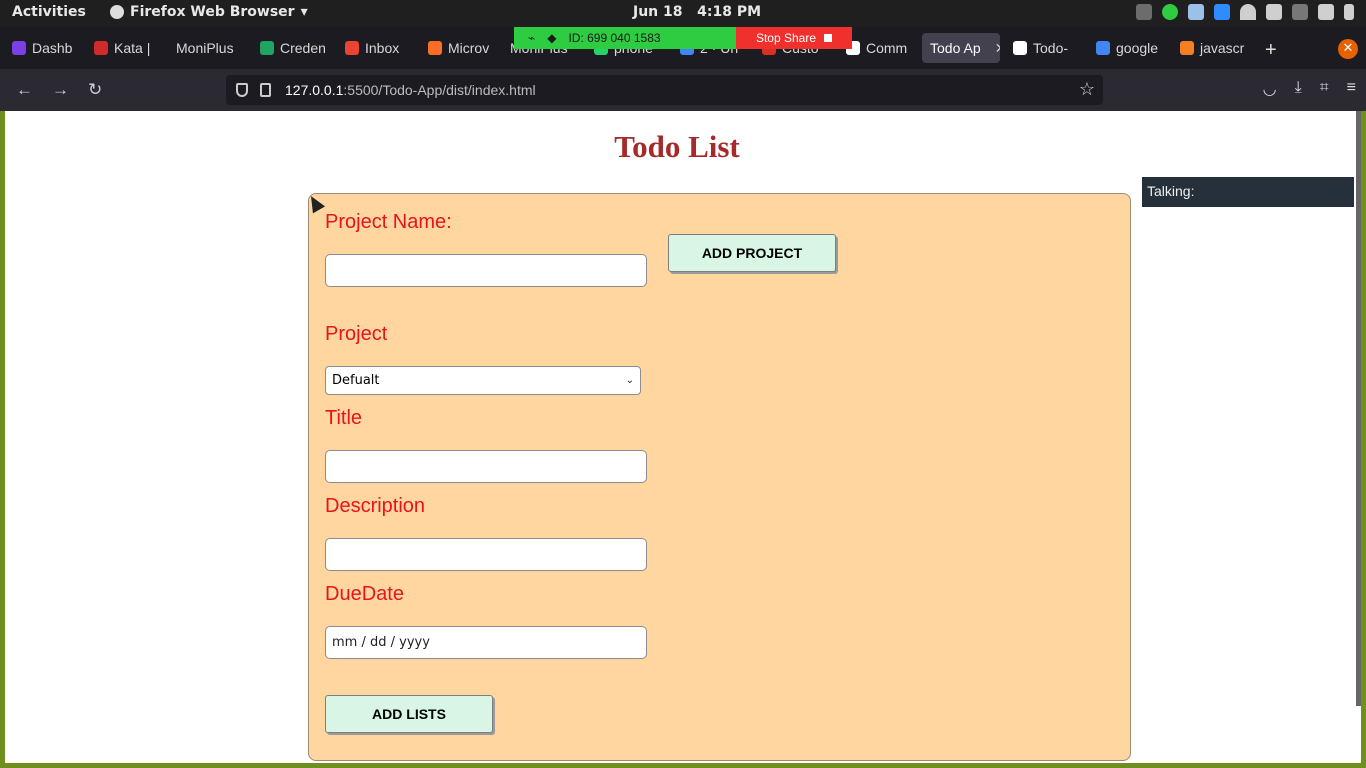 Image resolution: width=1366 pixels, height=768 pixels. What do you see at coordinates (409, 714) in the screenshot?
I see `add-lists-button: ADD LISTS` at bounding box center [409, 714].